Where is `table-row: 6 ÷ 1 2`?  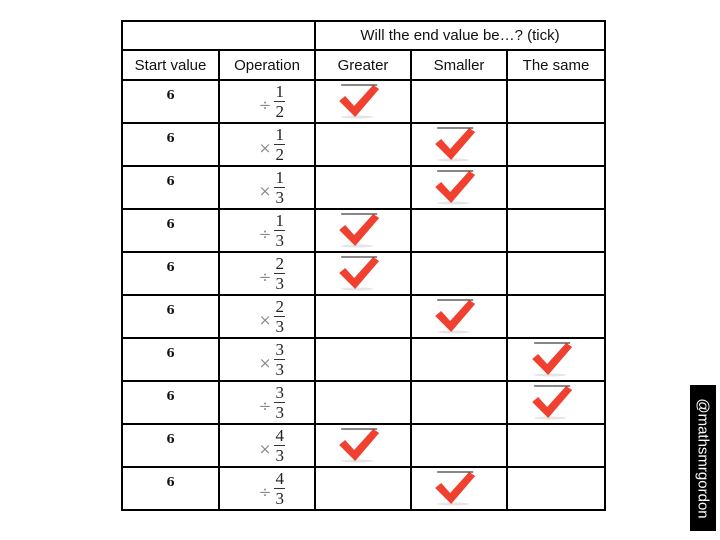
table-row: 6 ÷ 1 2 is located at coordinates (364, 101).